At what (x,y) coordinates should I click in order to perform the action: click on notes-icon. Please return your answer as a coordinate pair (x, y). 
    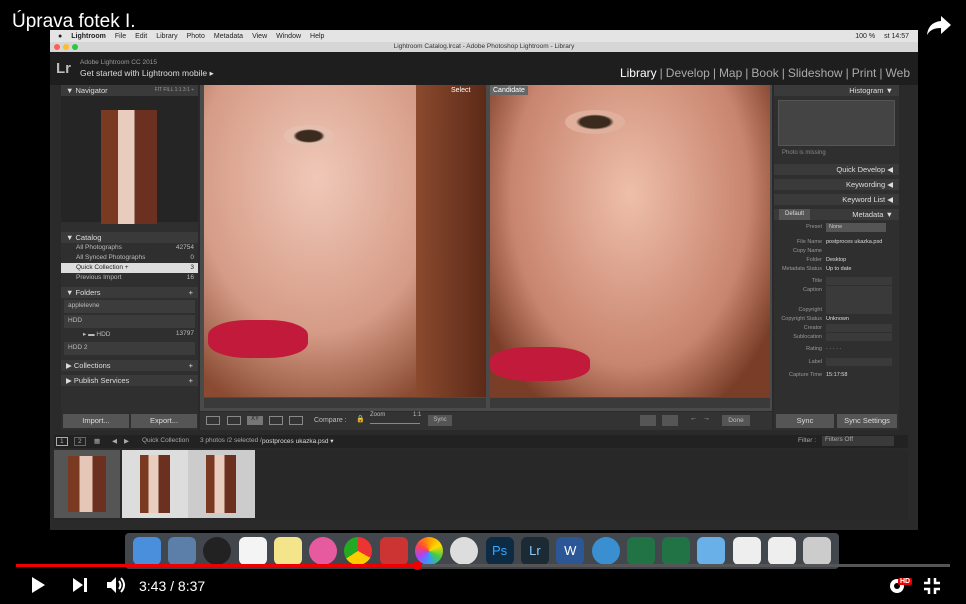
    Looking at the image, I should click on (287, 551).